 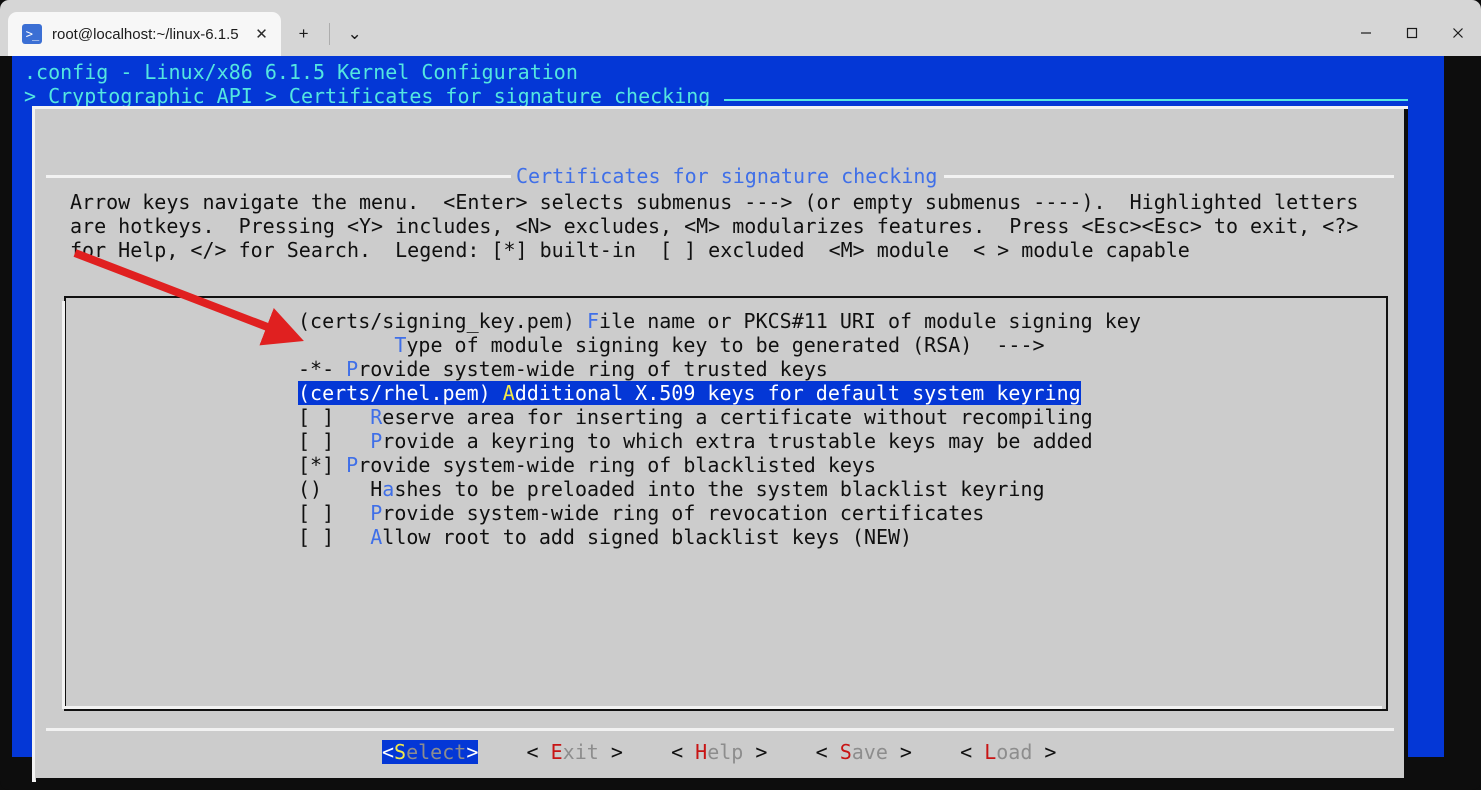 I want to click on menu-row-hotkey: R, so click(x=376, y=417).